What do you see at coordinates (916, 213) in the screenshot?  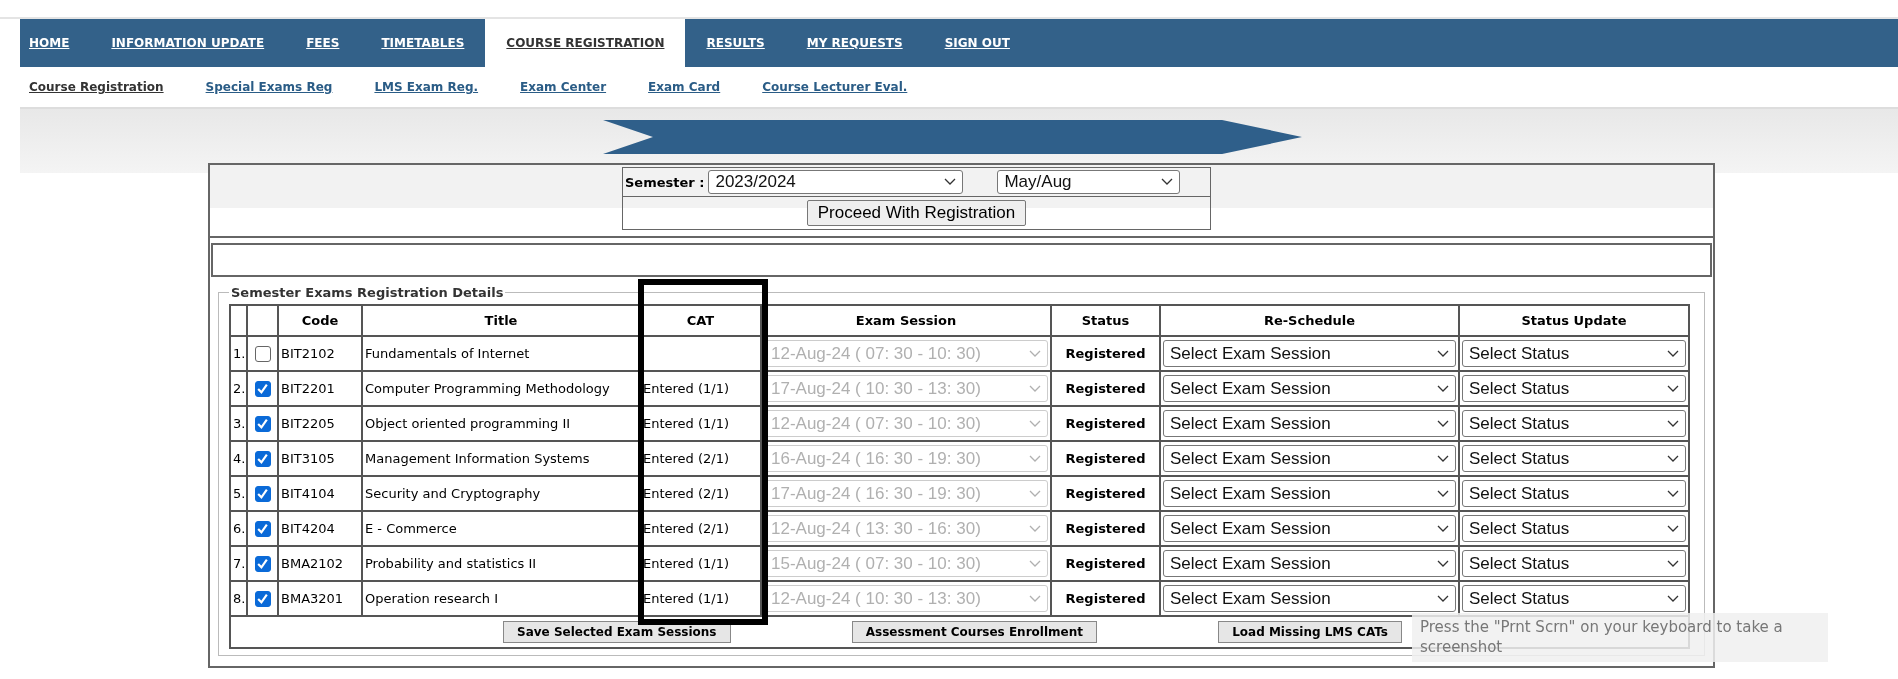 I see `proceed-button: Proceed With Registration` at bounding box center [916, 213].